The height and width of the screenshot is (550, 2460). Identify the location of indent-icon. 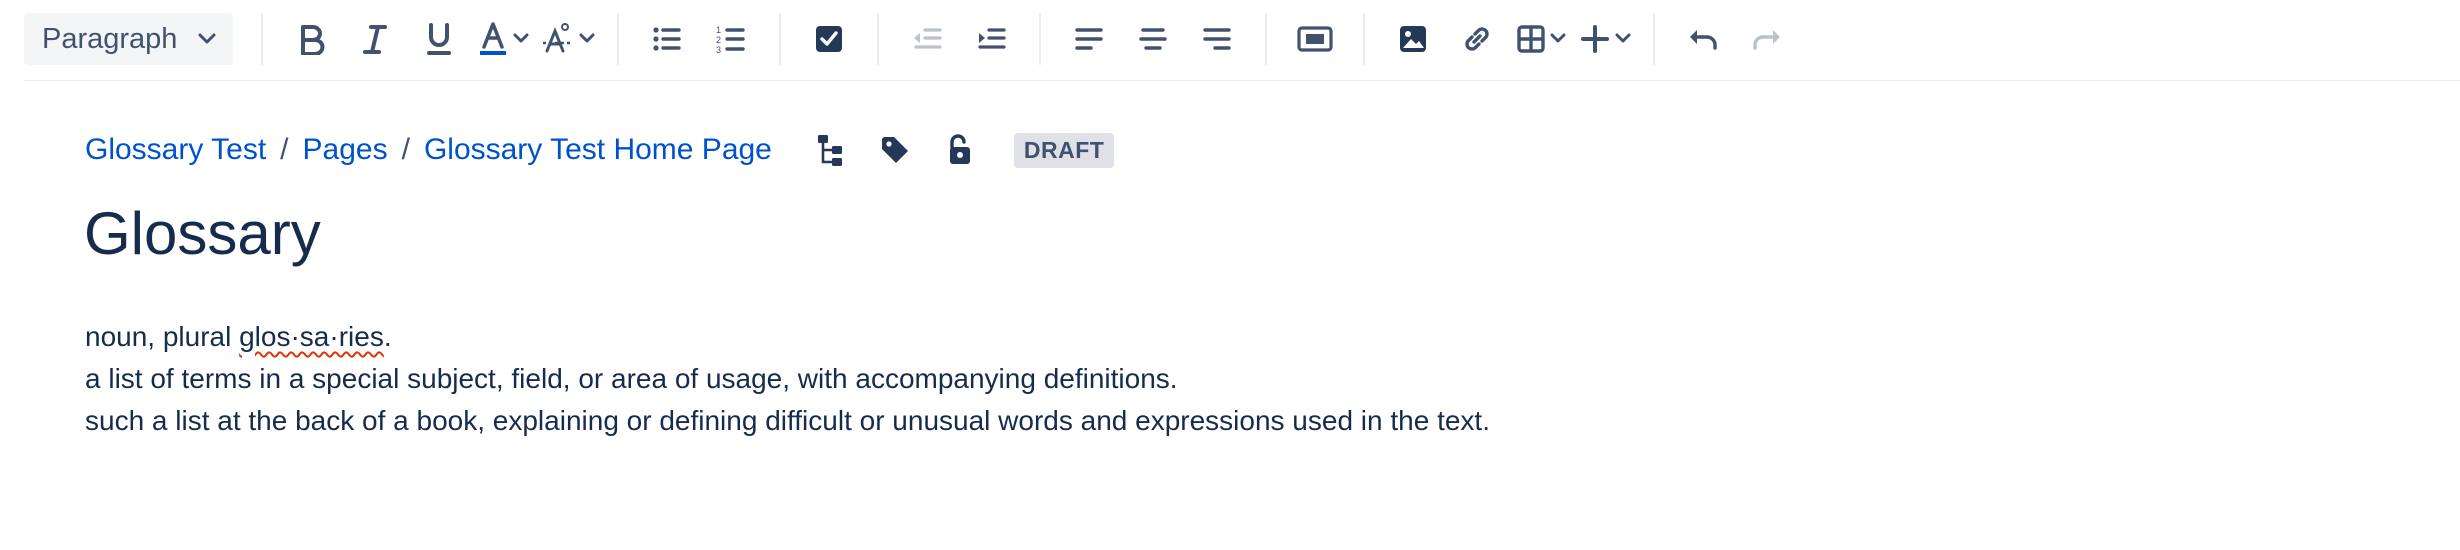
(992, 38).